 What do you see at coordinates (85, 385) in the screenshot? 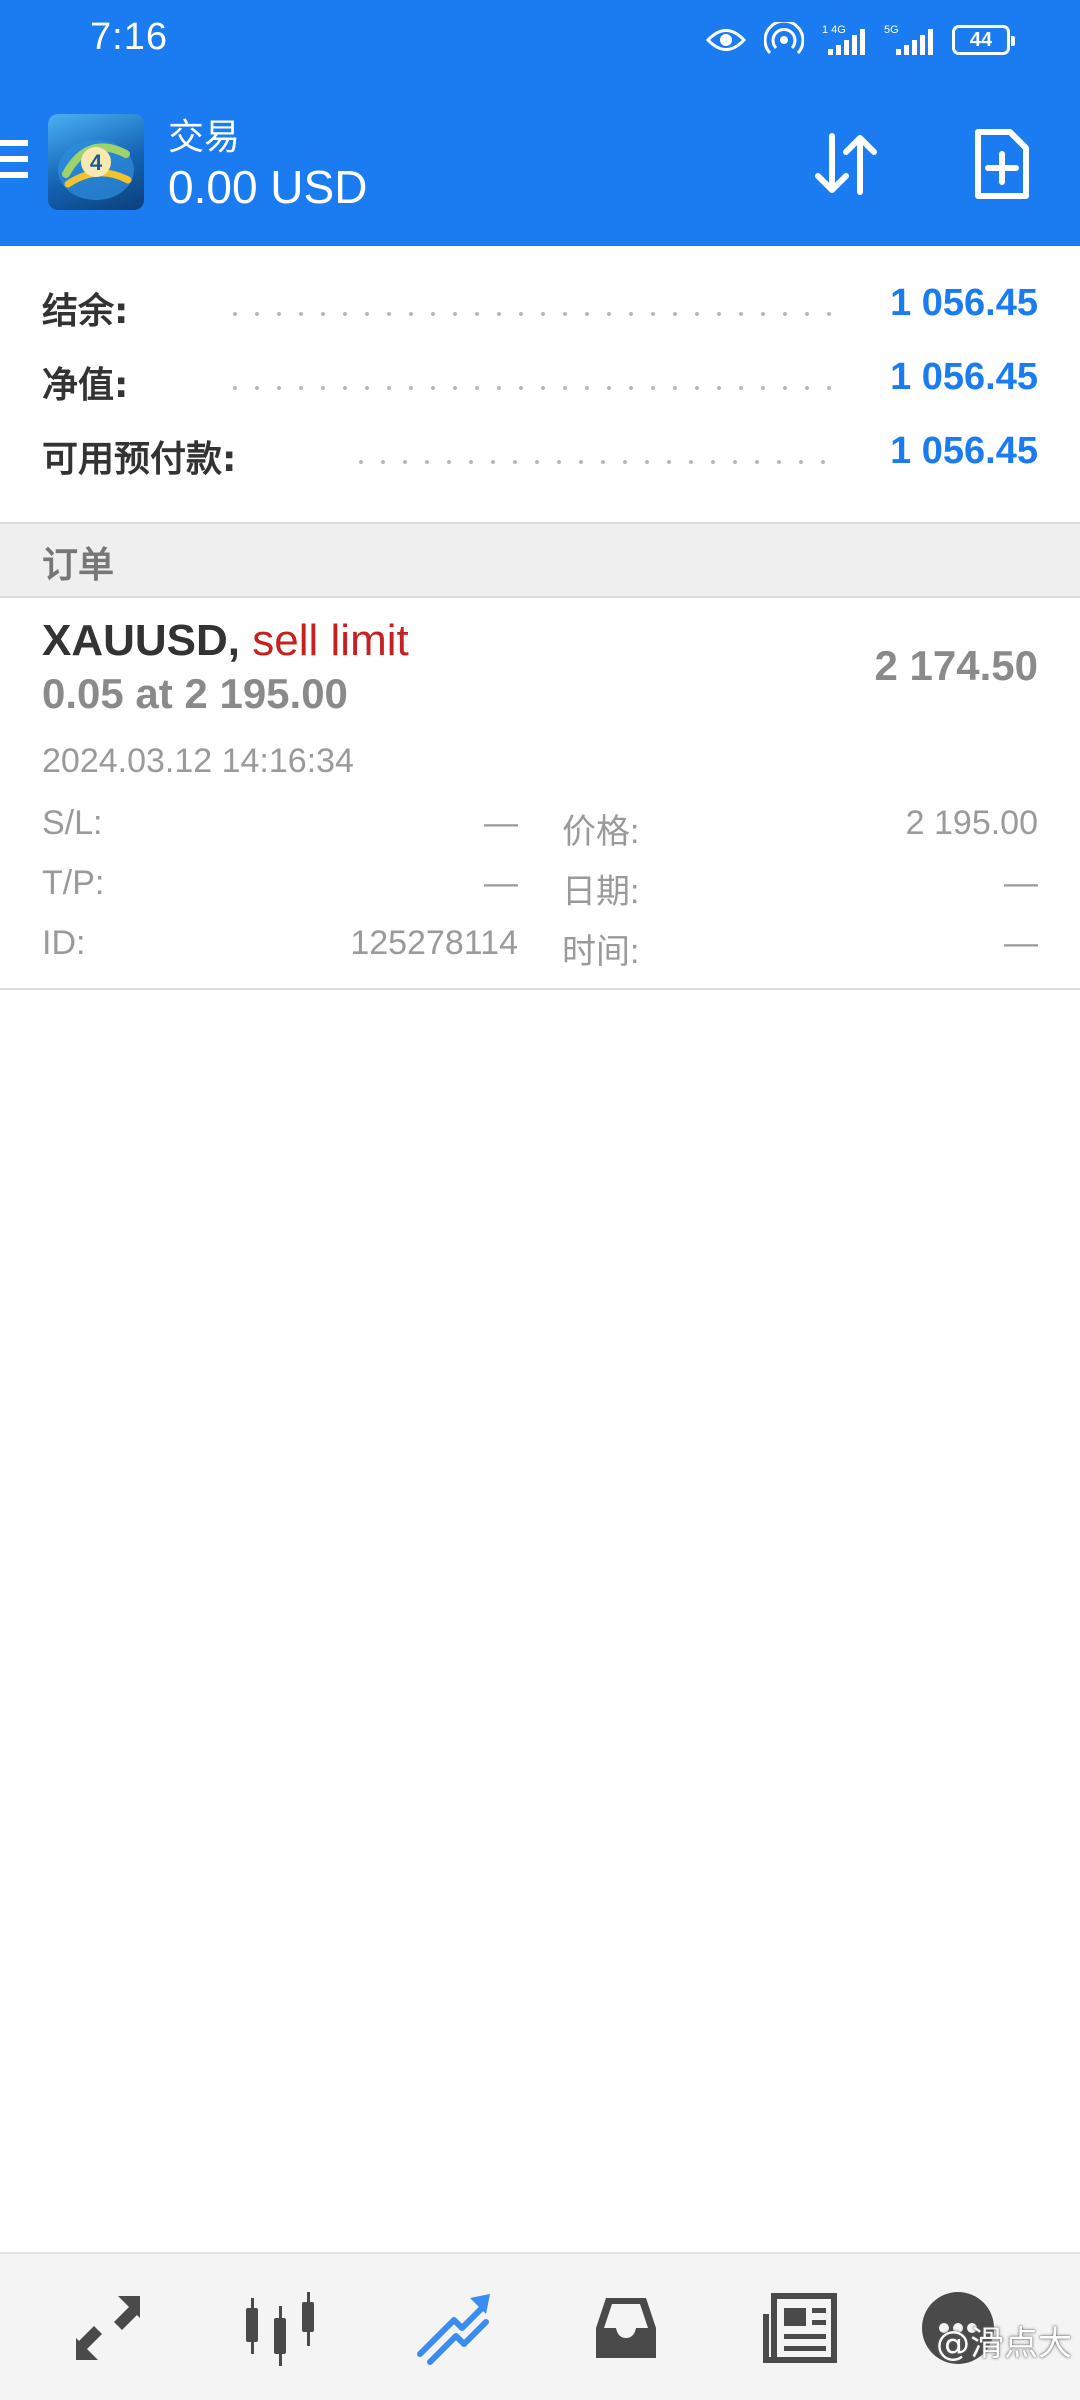
I see `equity-label: 净值:` at bounding box center [85, 385].